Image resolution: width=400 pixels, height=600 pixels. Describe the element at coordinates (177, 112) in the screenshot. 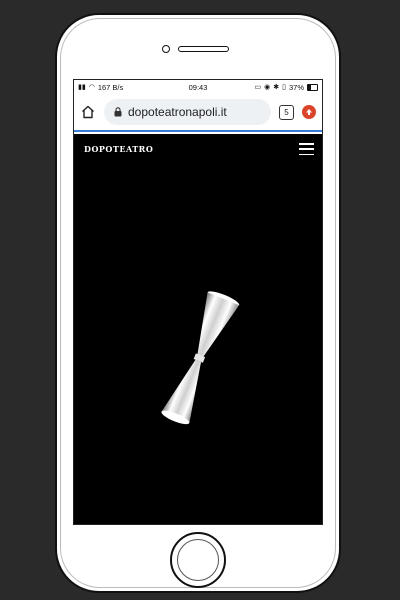

I see `url-text: dopoteatronapoli.it` at that location.